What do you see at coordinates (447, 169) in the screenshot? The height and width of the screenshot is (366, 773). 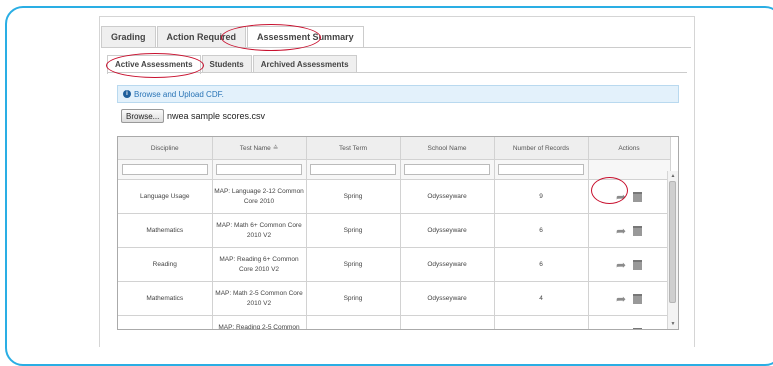 I see `filter-school-name-input` at bounding box center [447, 169].